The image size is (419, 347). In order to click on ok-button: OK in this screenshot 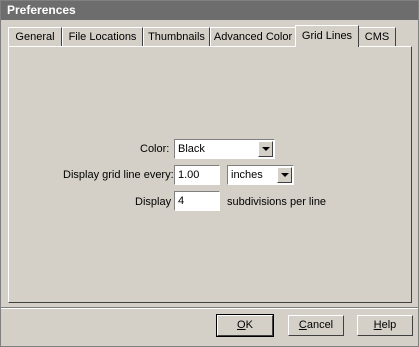, I will do `click(245, 325)`.